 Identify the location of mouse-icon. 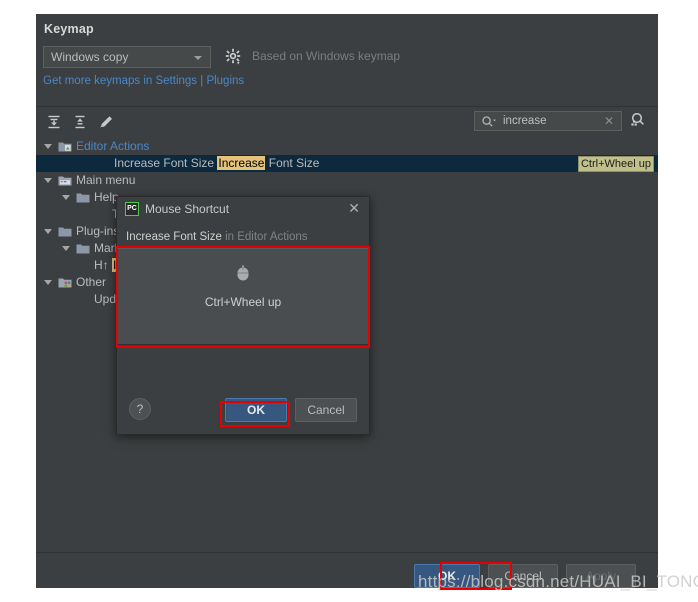
(243, 273).